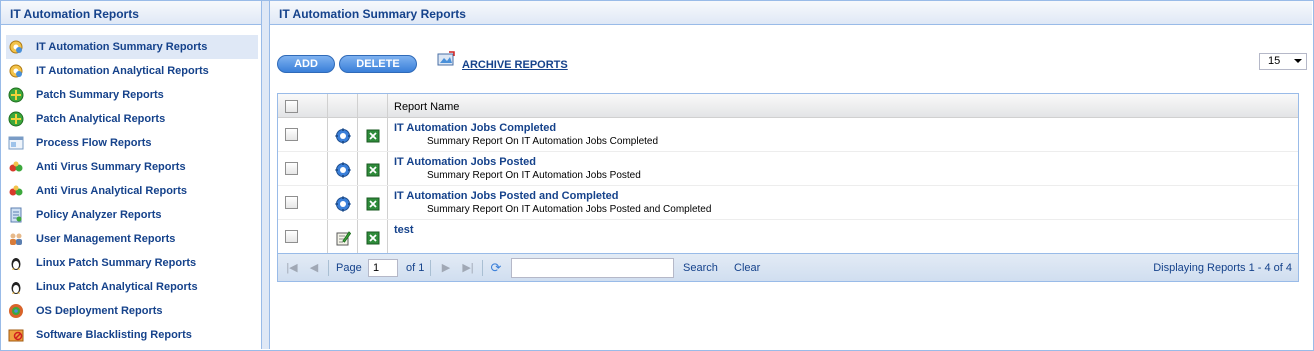 The width and height of the screenshot is (1314, 351). I want to click on sidebar-item-anti-virus-analytical: Anti Virus Analytical Reports, so click(132, 191).